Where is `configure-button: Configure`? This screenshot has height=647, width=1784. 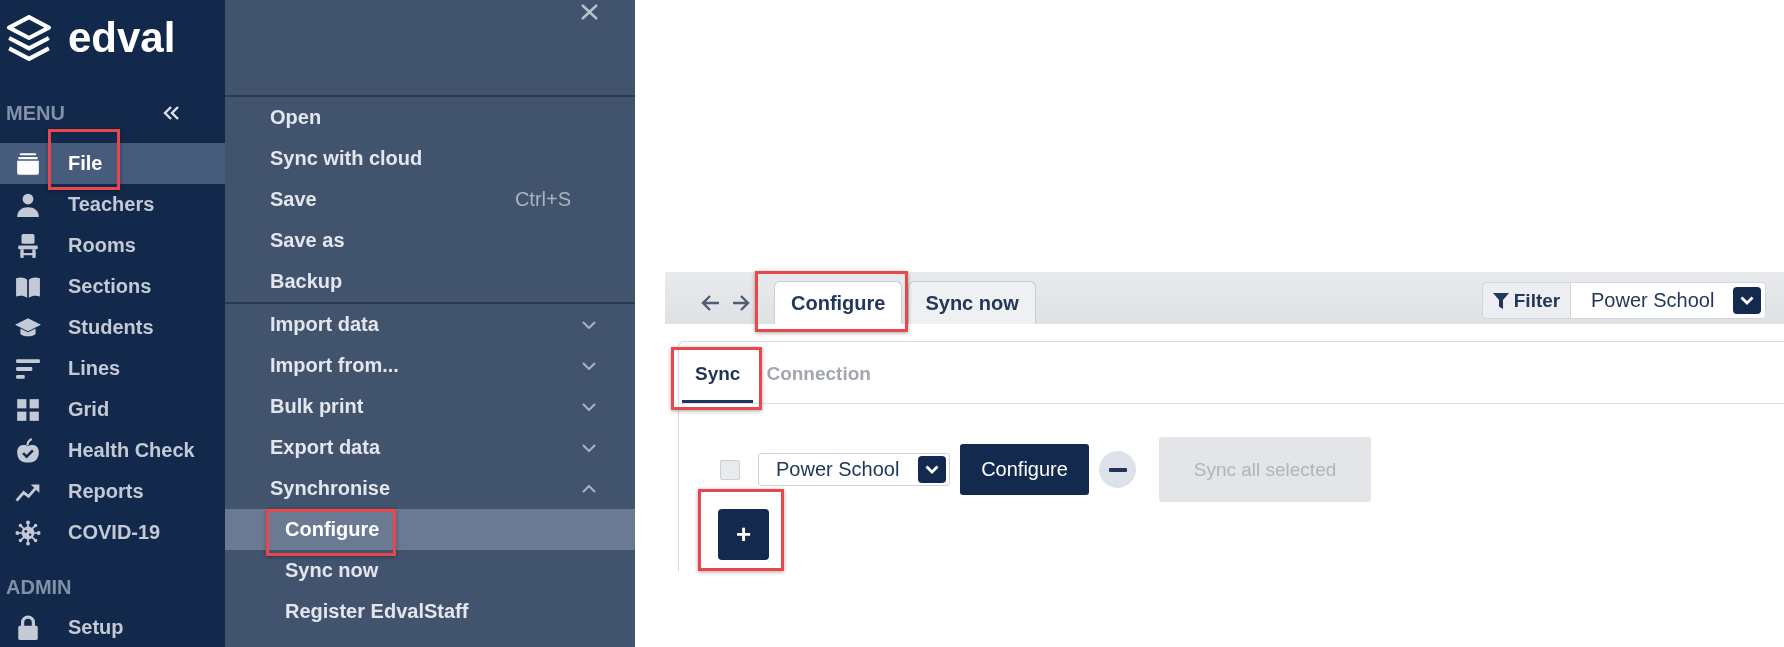 configure-button: Configure is located at coordinates (1024, 469).